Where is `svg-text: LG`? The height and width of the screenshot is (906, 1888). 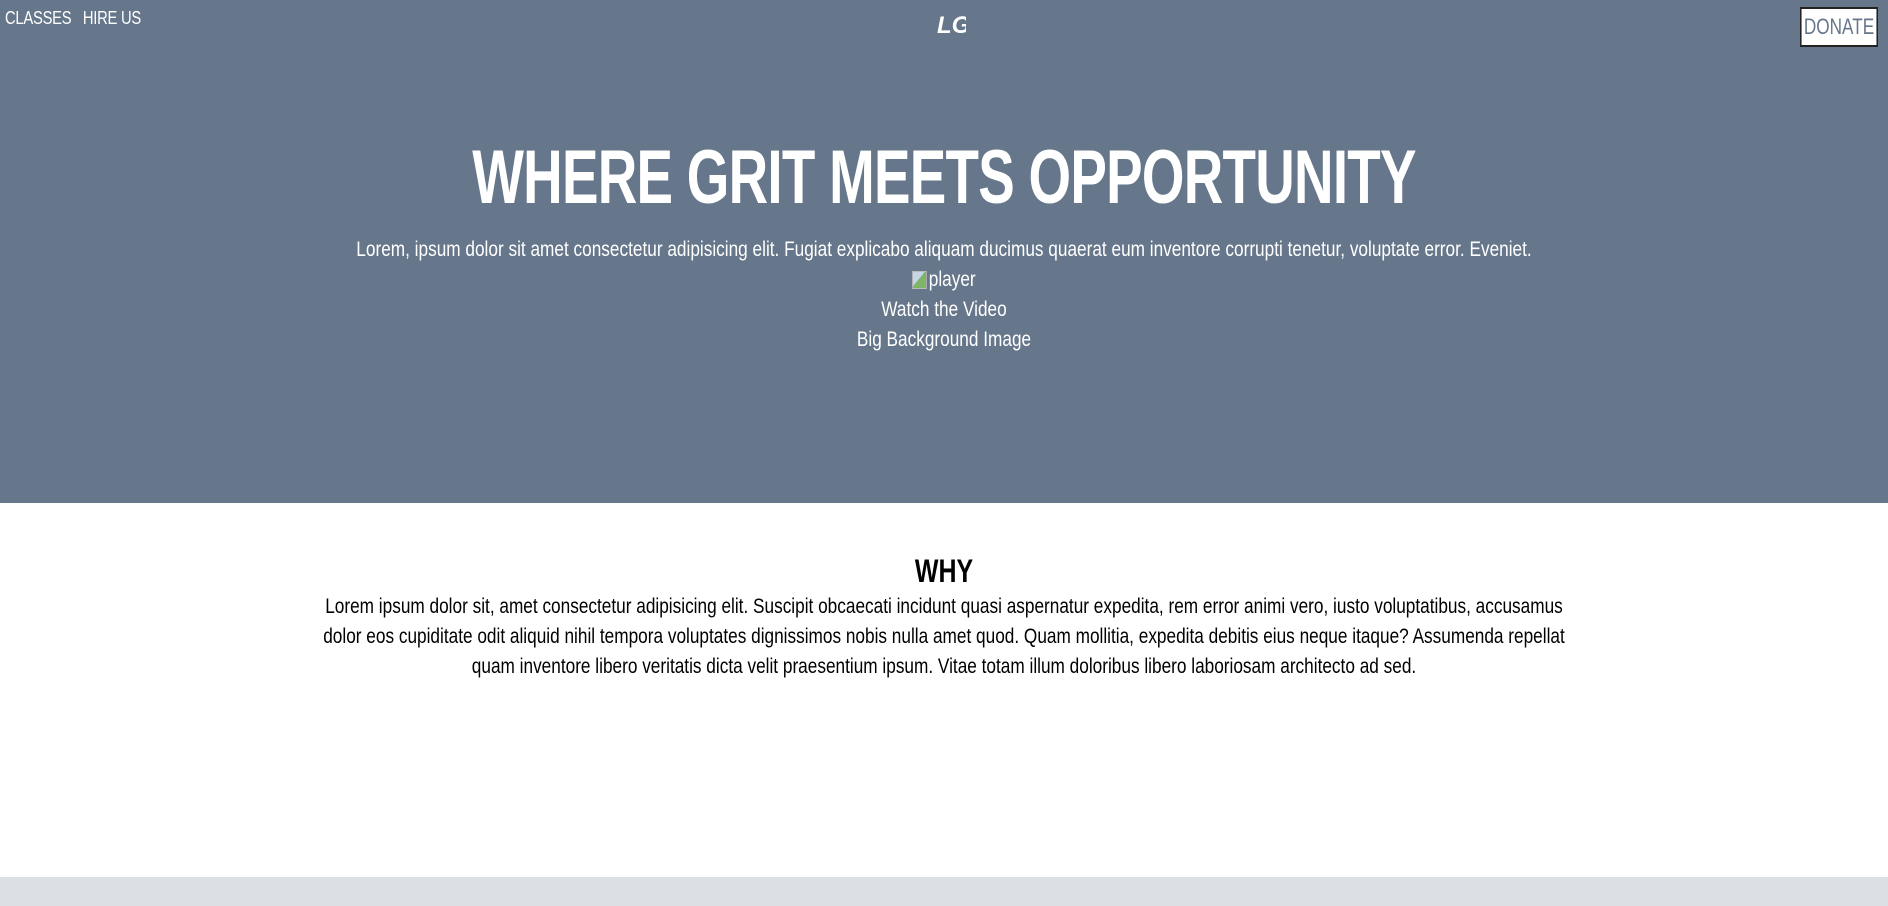
svg-text: LG is located at coordinates (951, 25).